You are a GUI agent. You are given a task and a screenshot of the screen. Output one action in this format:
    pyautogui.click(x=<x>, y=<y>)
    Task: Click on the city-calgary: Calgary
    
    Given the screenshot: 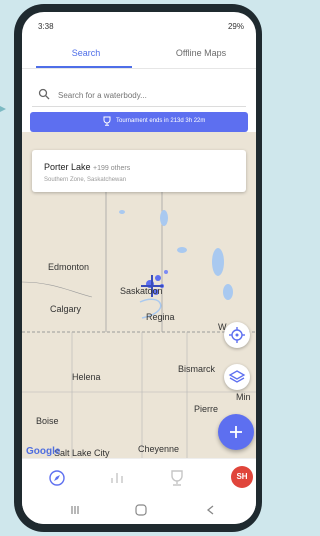 What is the action you would take?
    pyautogui.click(x=66, y=309)
    